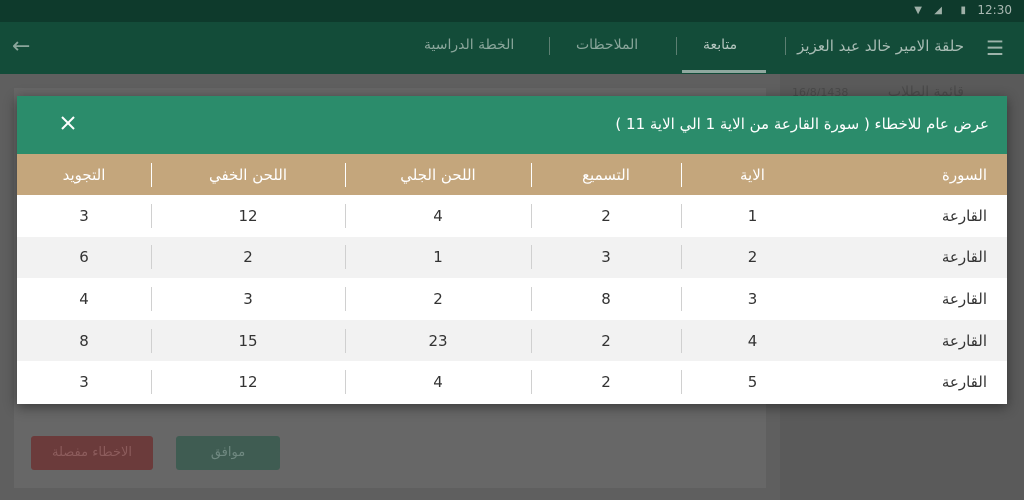 This screenshot has height=500, width=1024. Describe the element at coordinates (752, 299) in the screenshot. I see `cell-ayah: 3` at that location.